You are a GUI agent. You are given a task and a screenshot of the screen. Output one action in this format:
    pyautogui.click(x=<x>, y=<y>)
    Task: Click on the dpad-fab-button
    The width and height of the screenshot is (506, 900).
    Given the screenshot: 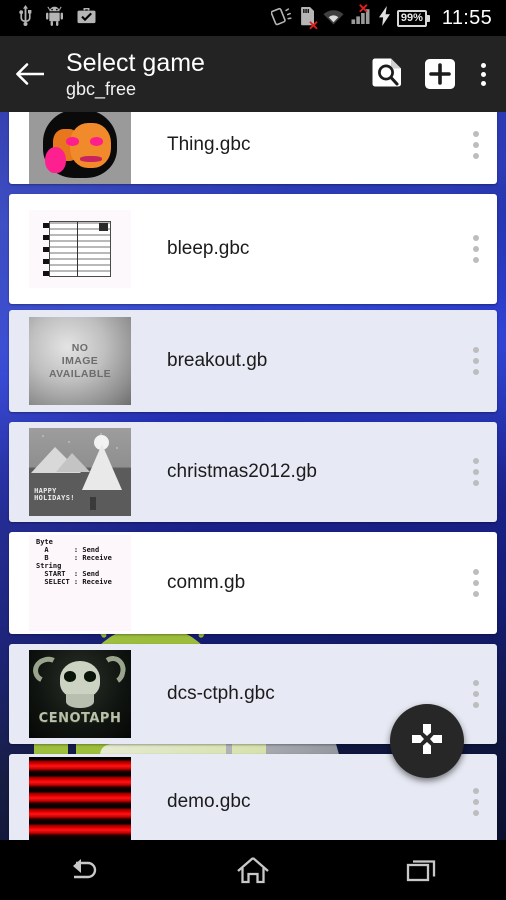 What is the action you would take?
    pyautogui.click(x=427, y=741)
    